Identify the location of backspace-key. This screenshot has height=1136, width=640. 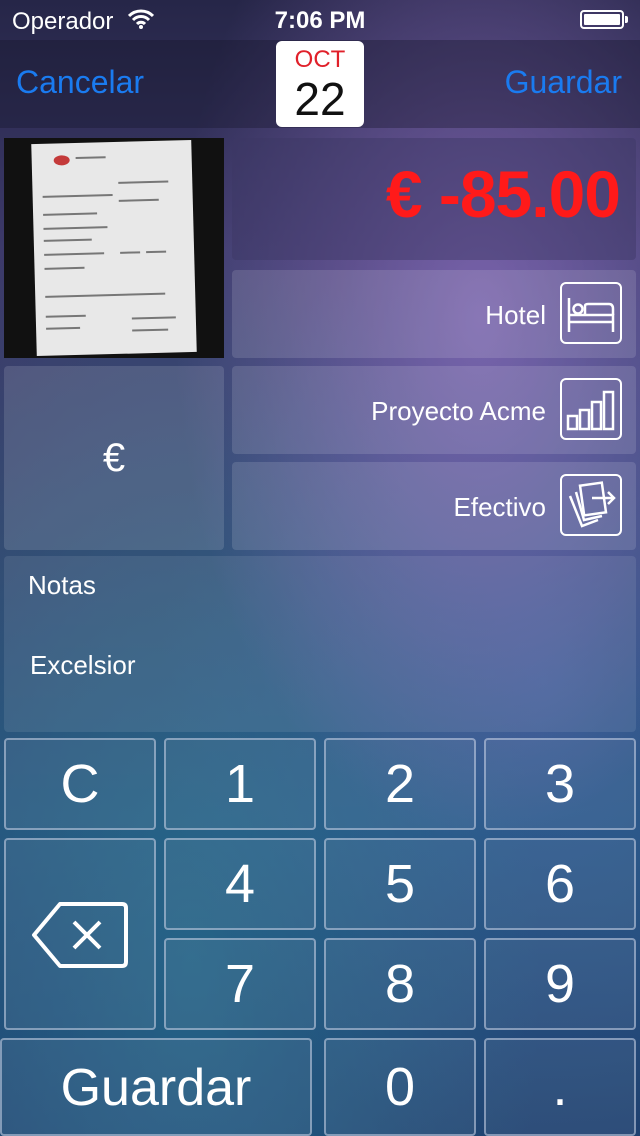
(80, 934).